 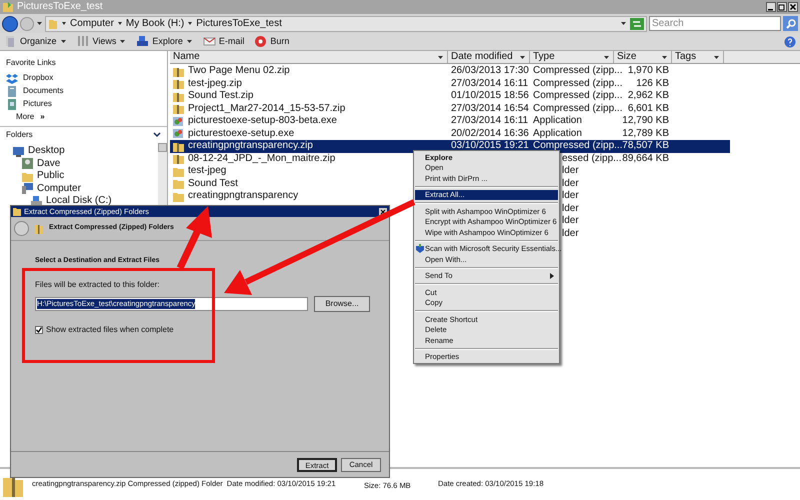 I want to click on scroll-up-button, so click(x=162, y=147).